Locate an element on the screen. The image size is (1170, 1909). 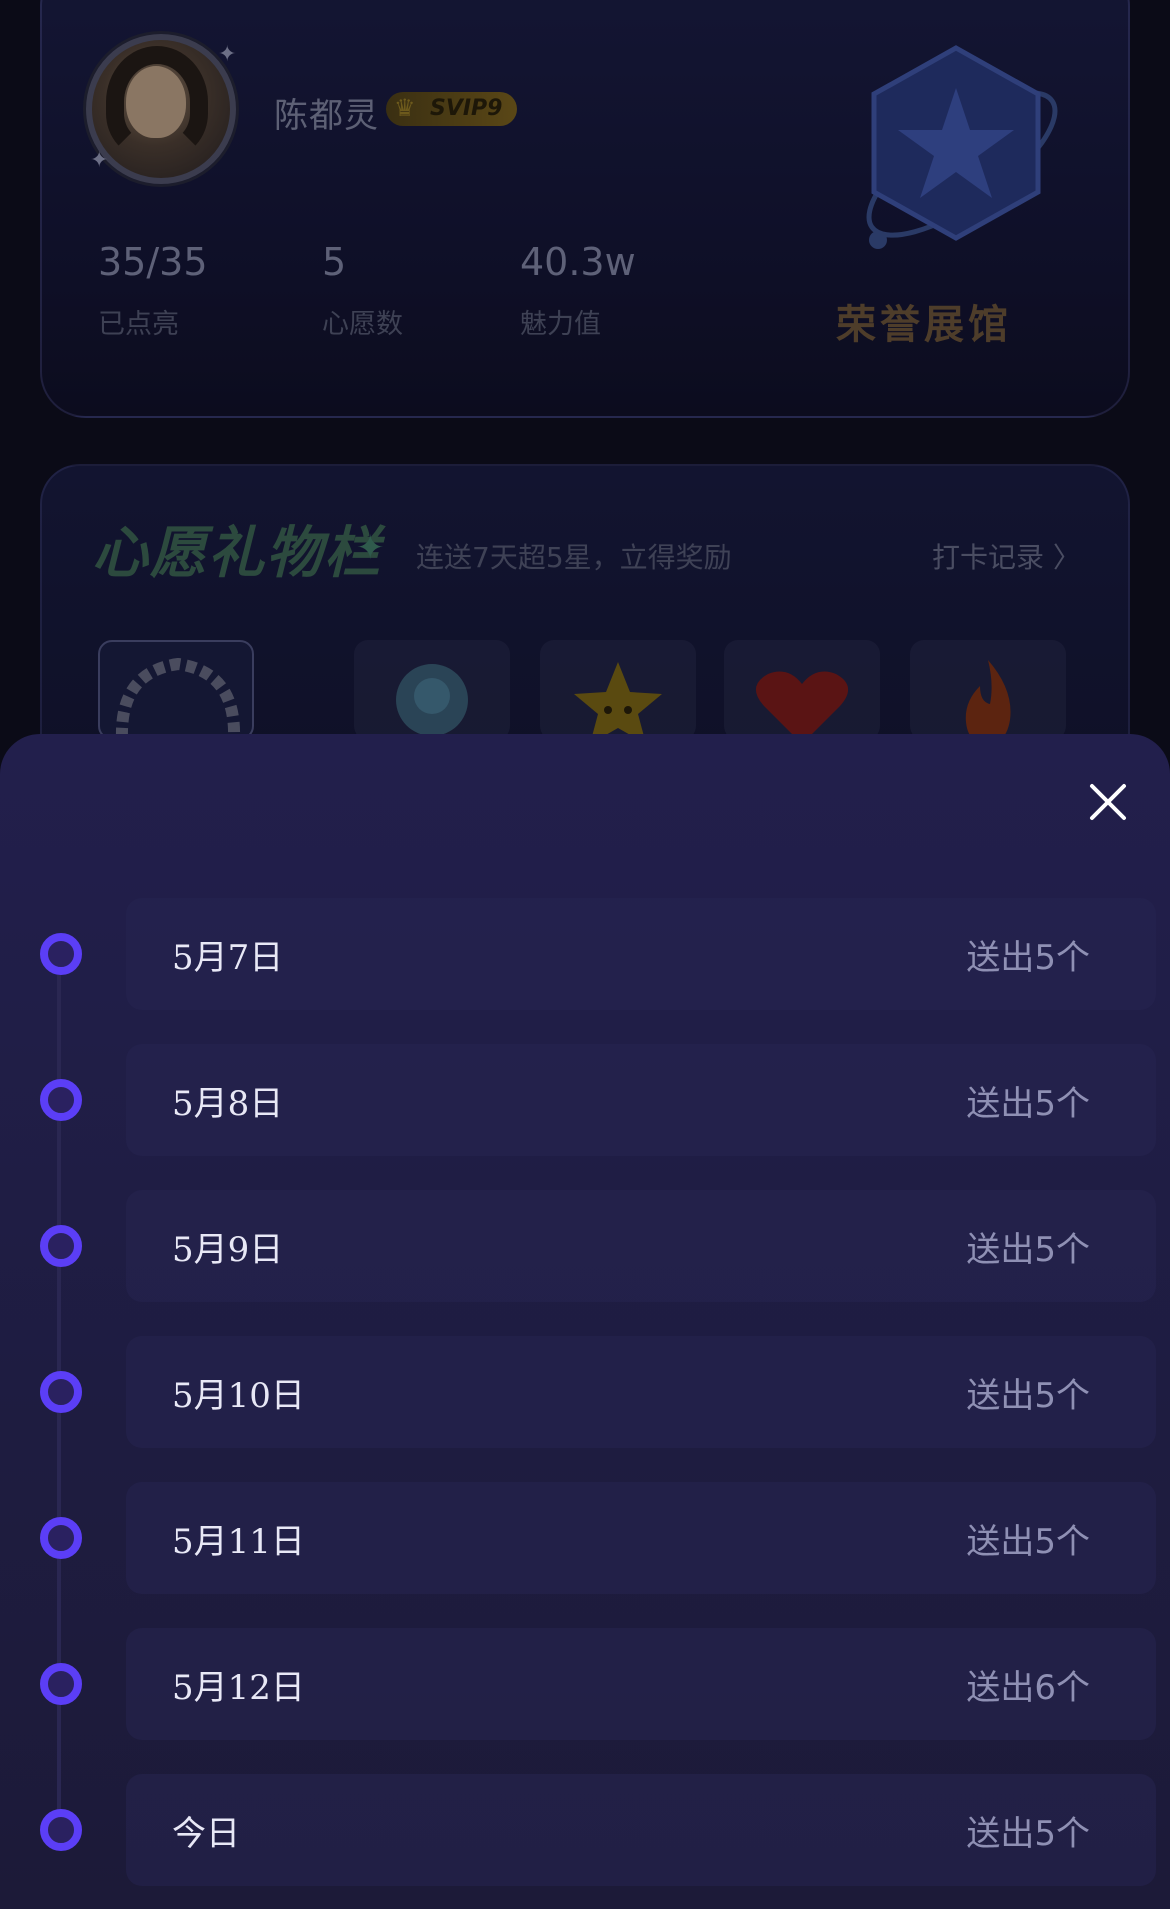
rose-icon is located at coordinates (432, 700).